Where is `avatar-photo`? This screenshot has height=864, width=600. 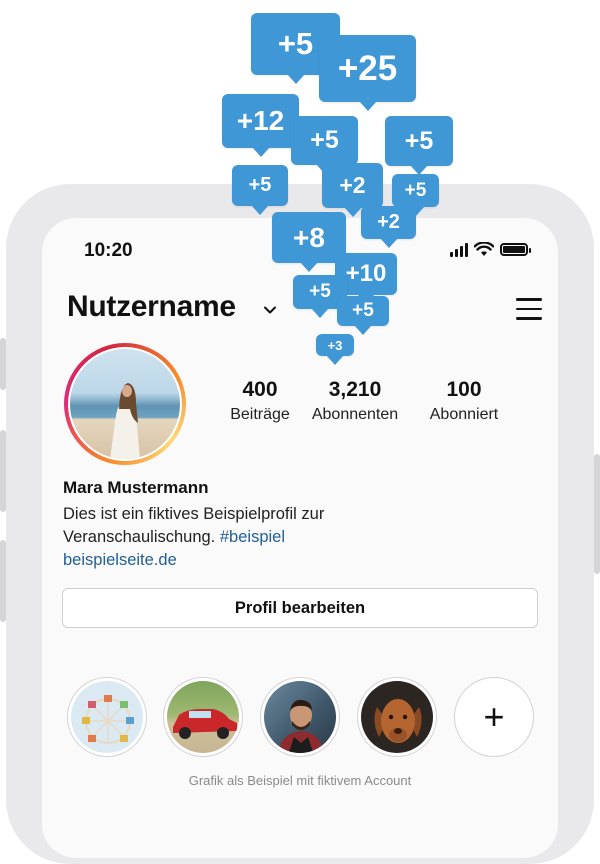 avatar-photo is located at coordinates (125, 404).